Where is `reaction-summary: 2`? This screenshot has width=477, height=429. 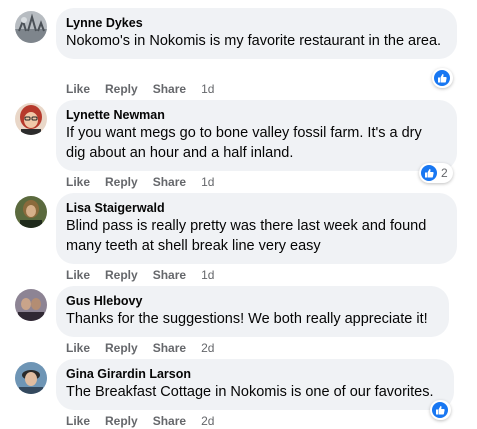
reaction-summary: 2 is located at coordinates (436, 173).